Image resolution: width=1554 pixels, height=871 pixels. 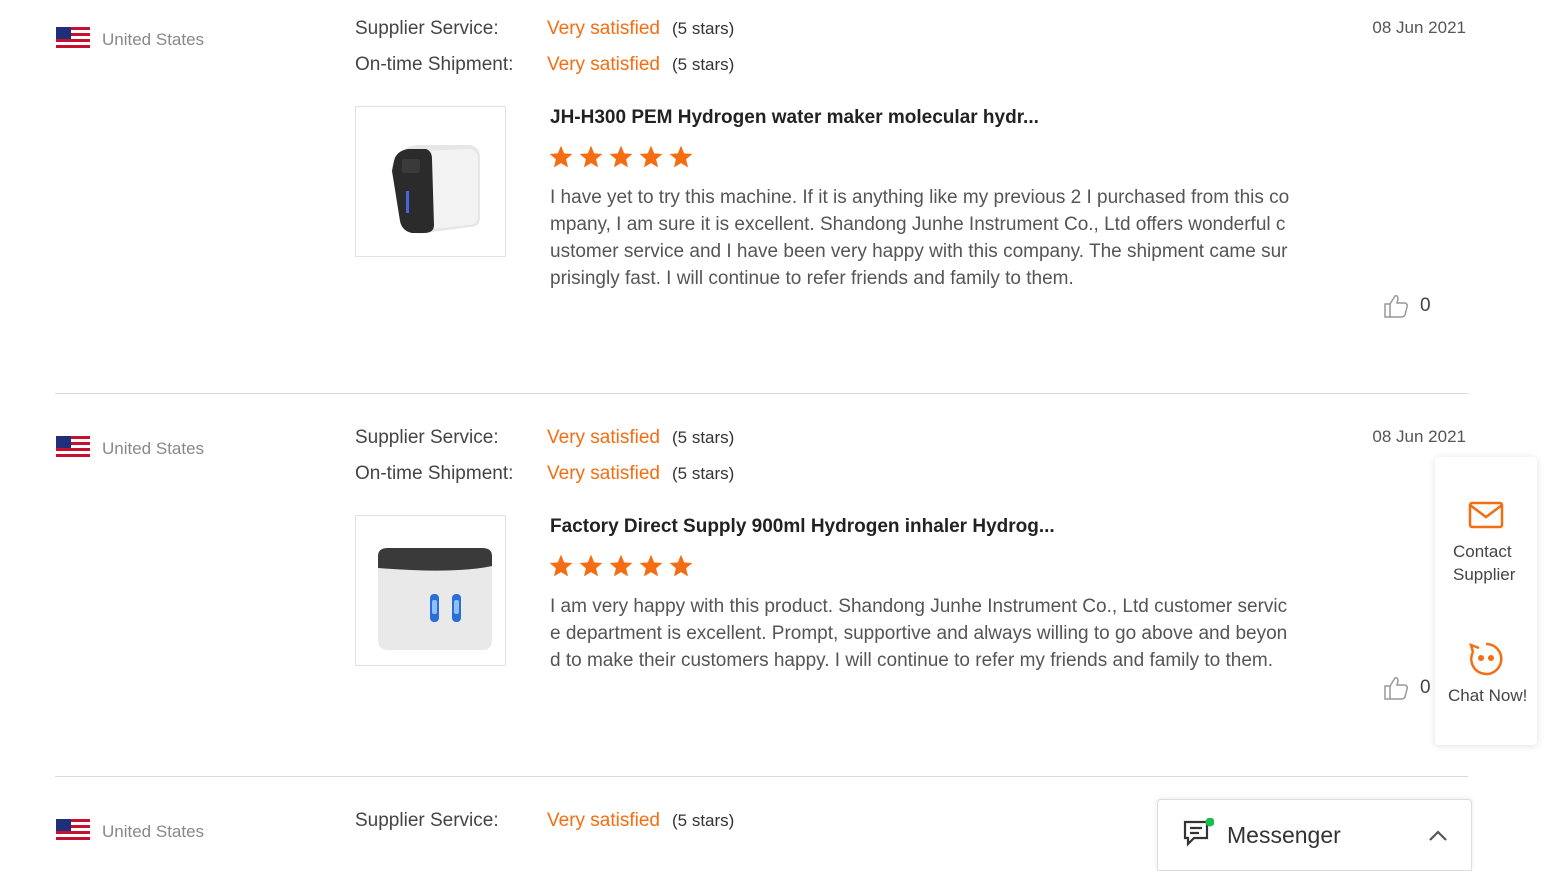 I want to click on hydrogen-inhaler-image, so click(x=435, y=599).